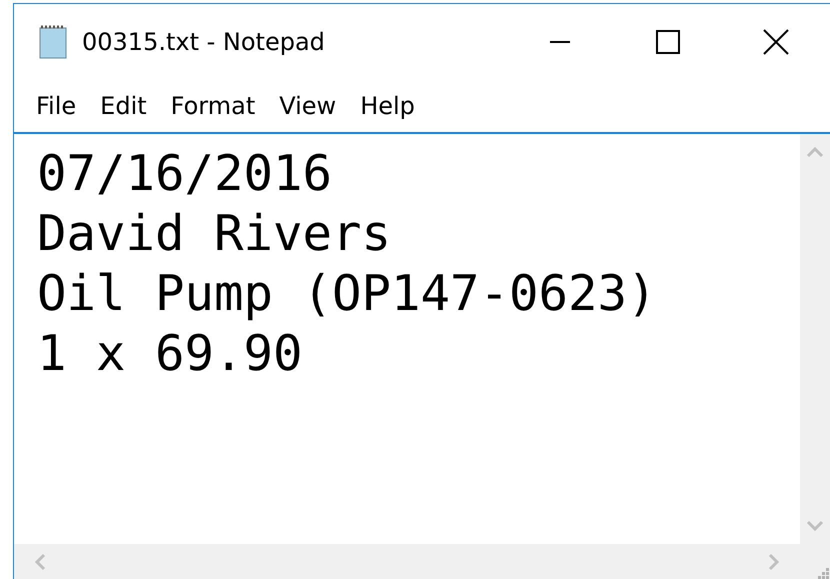  Describe the element at coordinates (347, 294) in the screenshot. I see `text-line: Oil Pump (OP147-0623)` at that location.